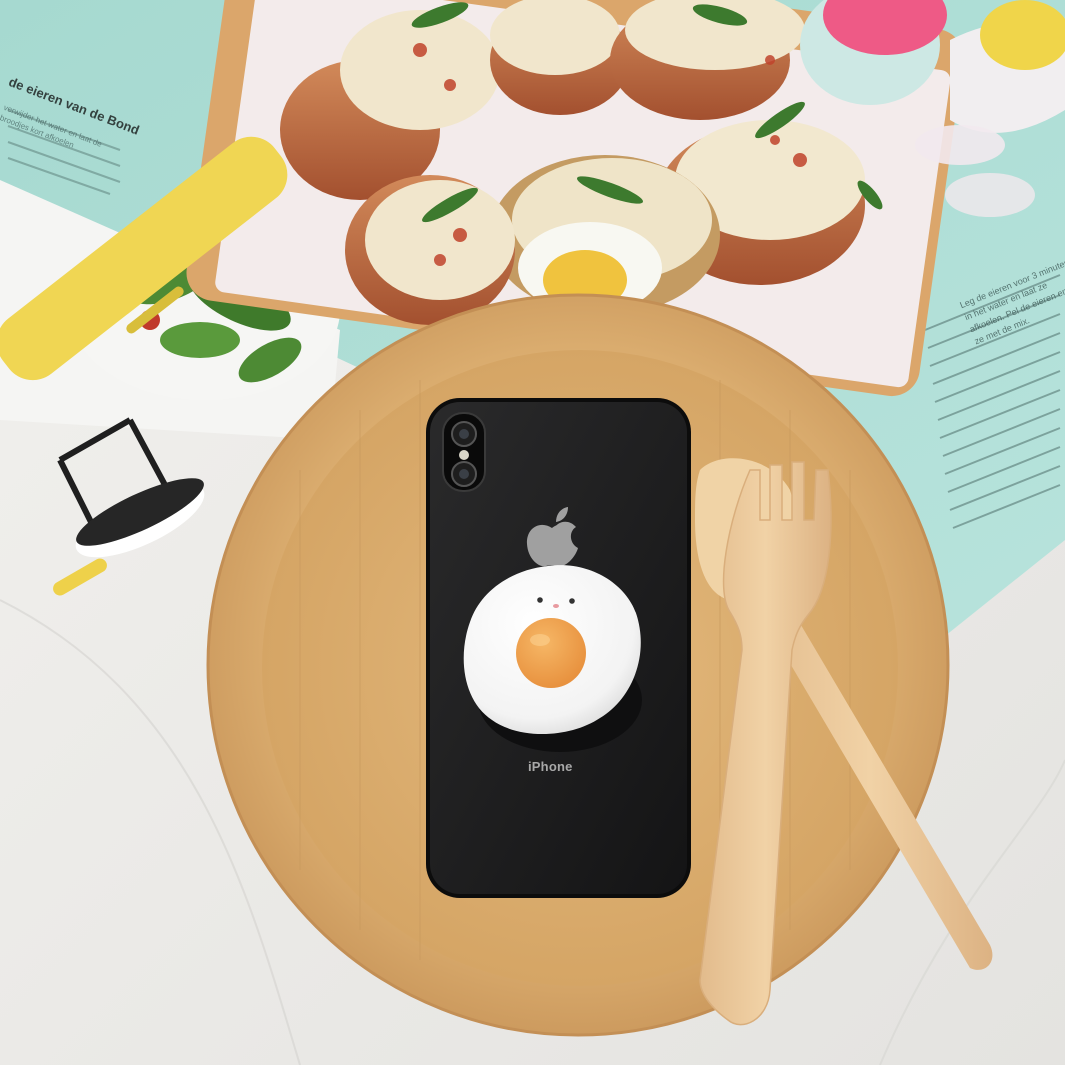  Describe the element at coordinates (551, 653) in the screenshot. I see `egg-yolk` at that location.